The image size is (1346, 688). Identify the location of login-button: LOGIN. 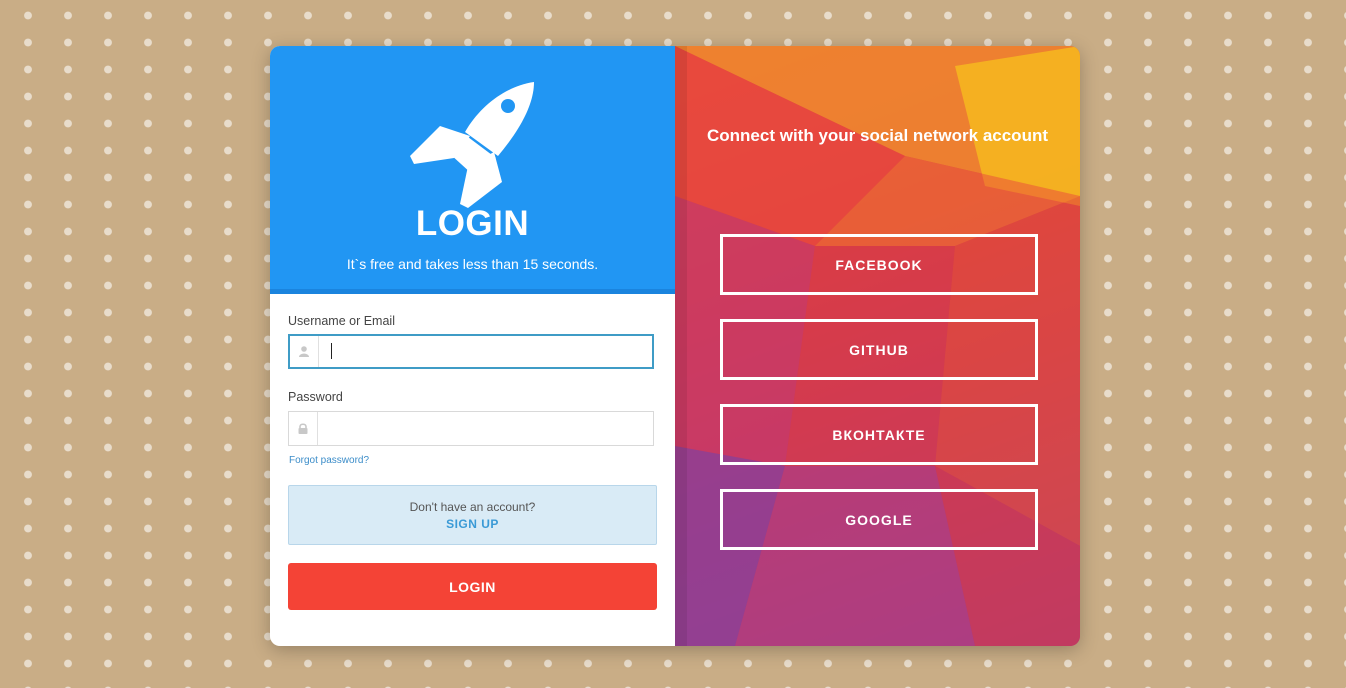
(472, 586).